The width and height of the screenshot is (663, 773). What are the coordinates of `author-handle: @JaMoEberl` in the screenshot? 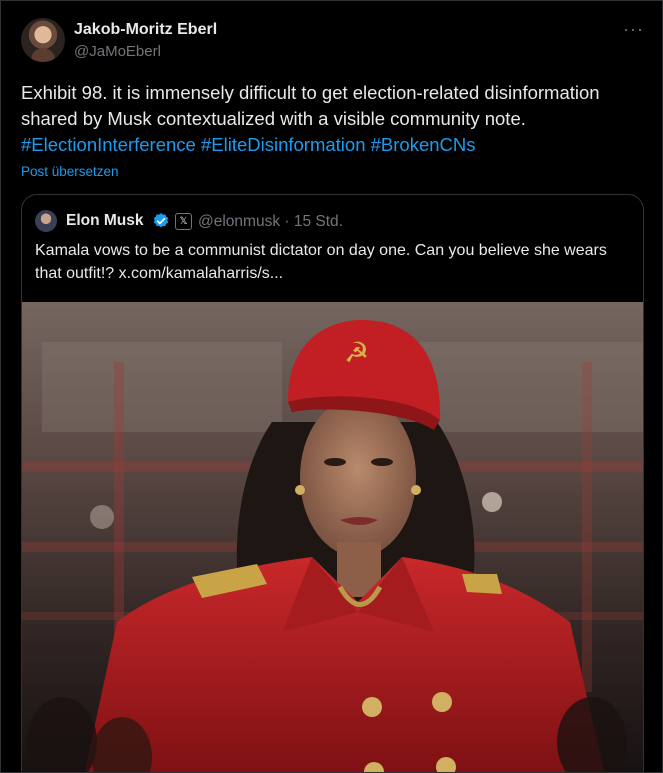 It's located at (117, 51).